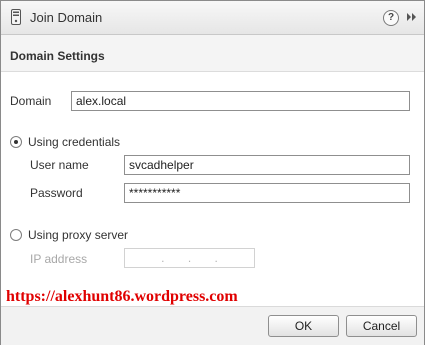 This screenshot has height=345, width=425. I want to click on username-input, so click(267, 165).